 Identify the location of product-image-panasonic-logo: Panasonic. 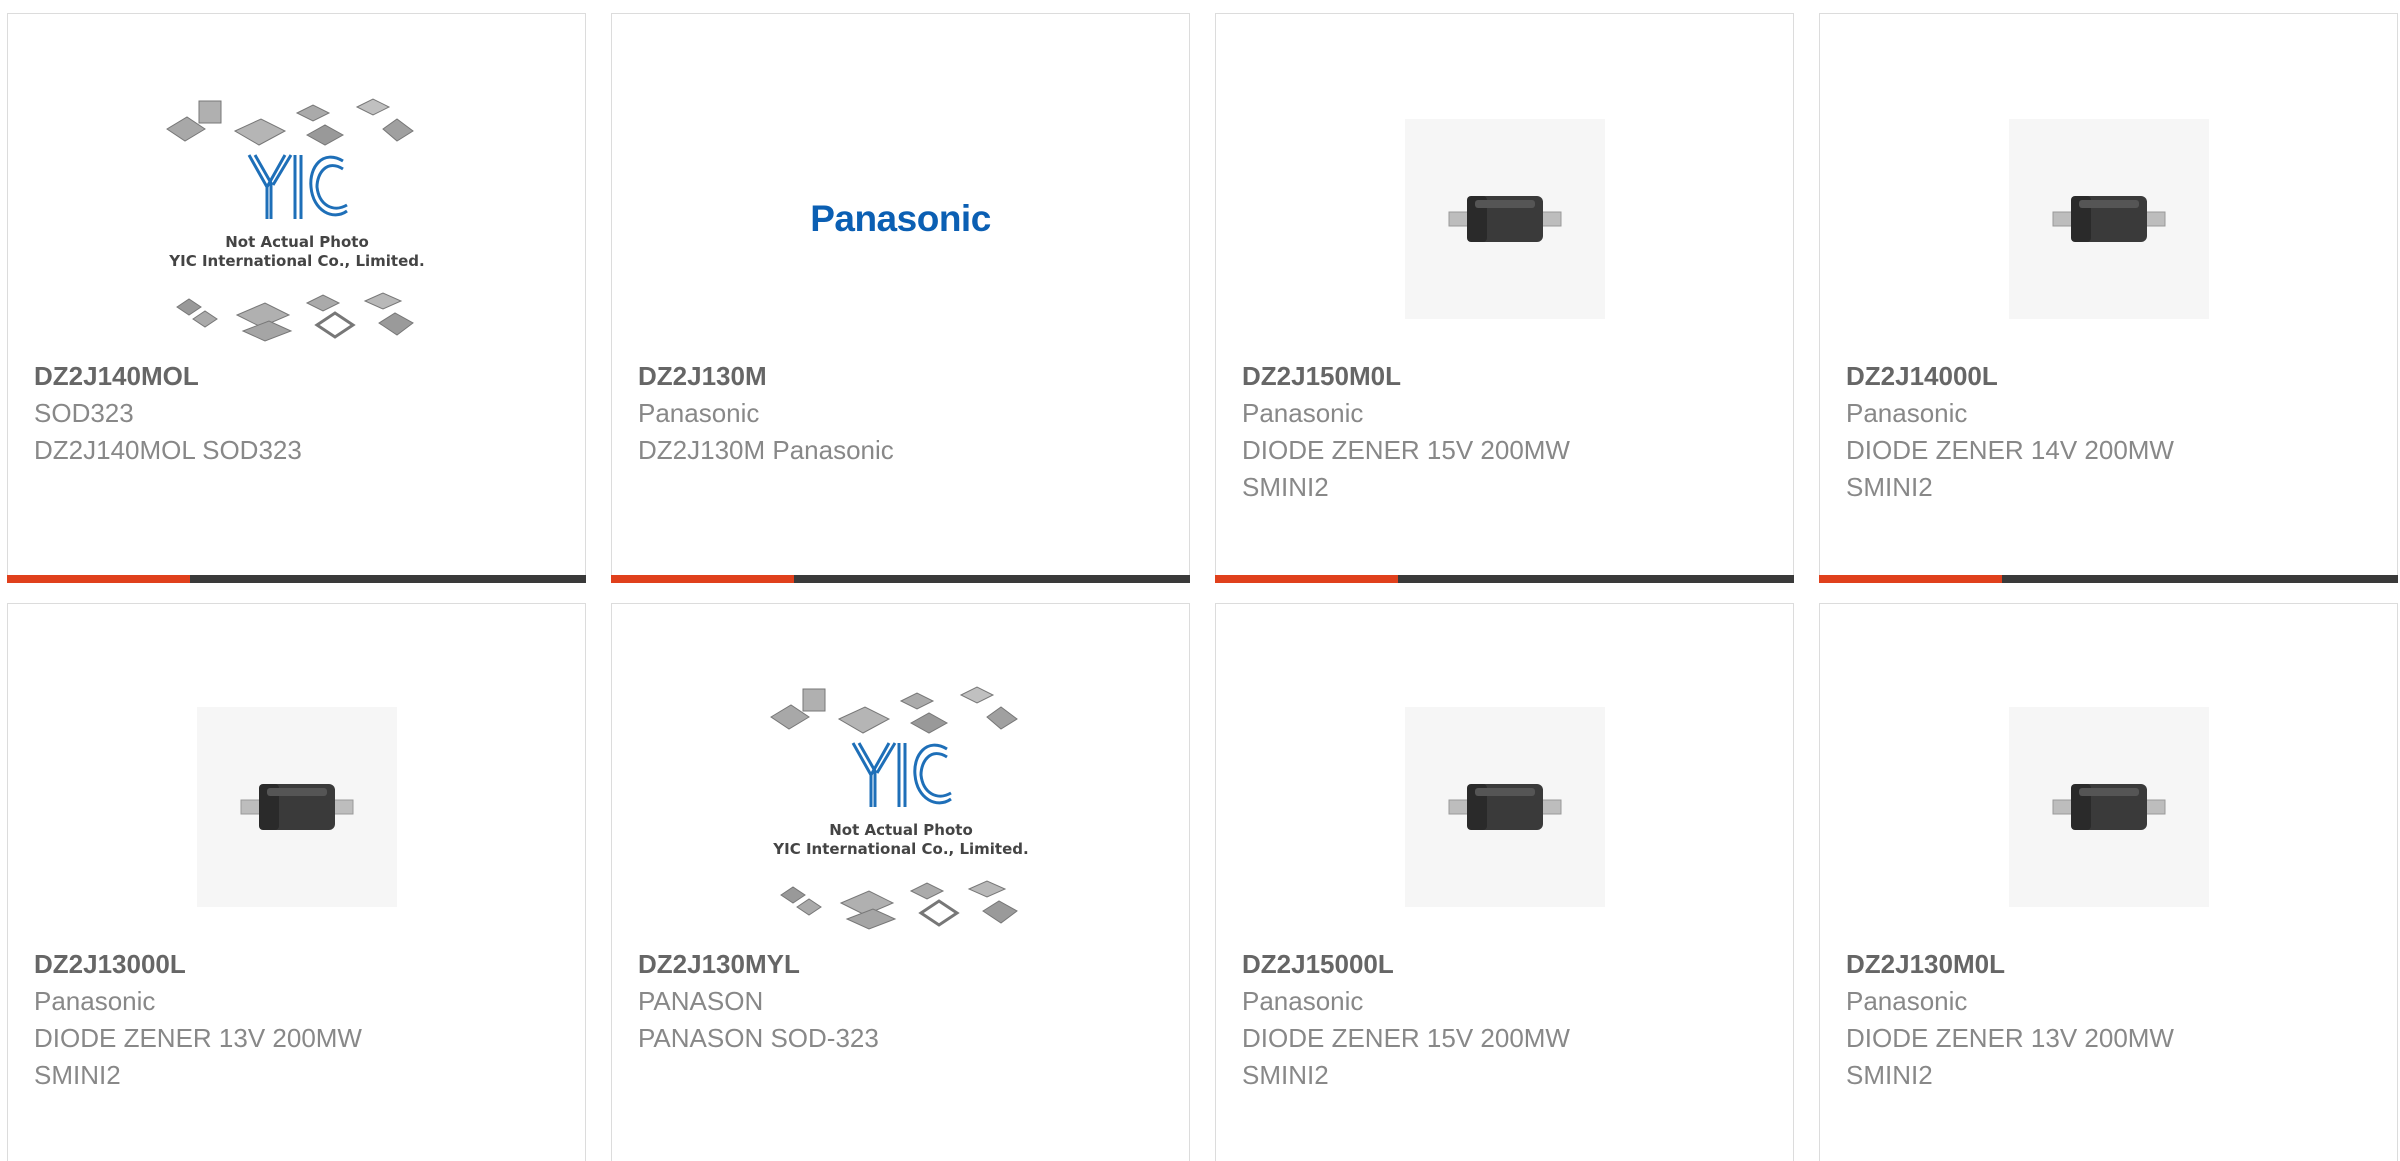
(901, 219).